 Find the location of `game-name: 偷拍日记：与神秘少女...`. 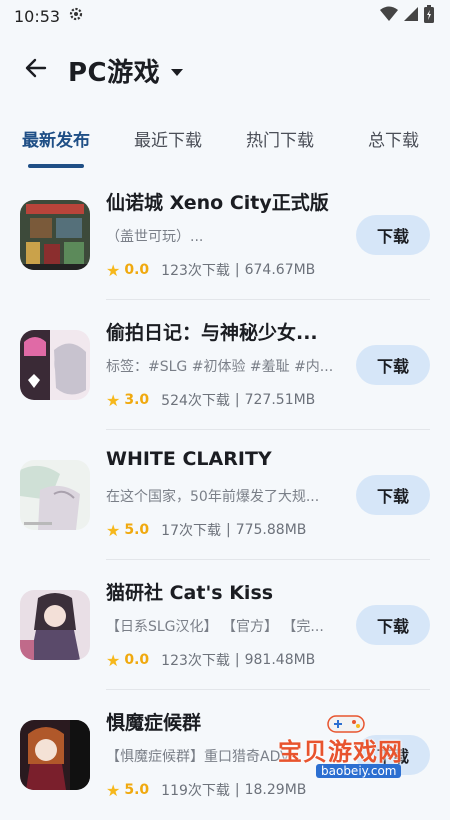

game-name: 偷拍日记：与神秘少女... is located at coordinates (226, 331).